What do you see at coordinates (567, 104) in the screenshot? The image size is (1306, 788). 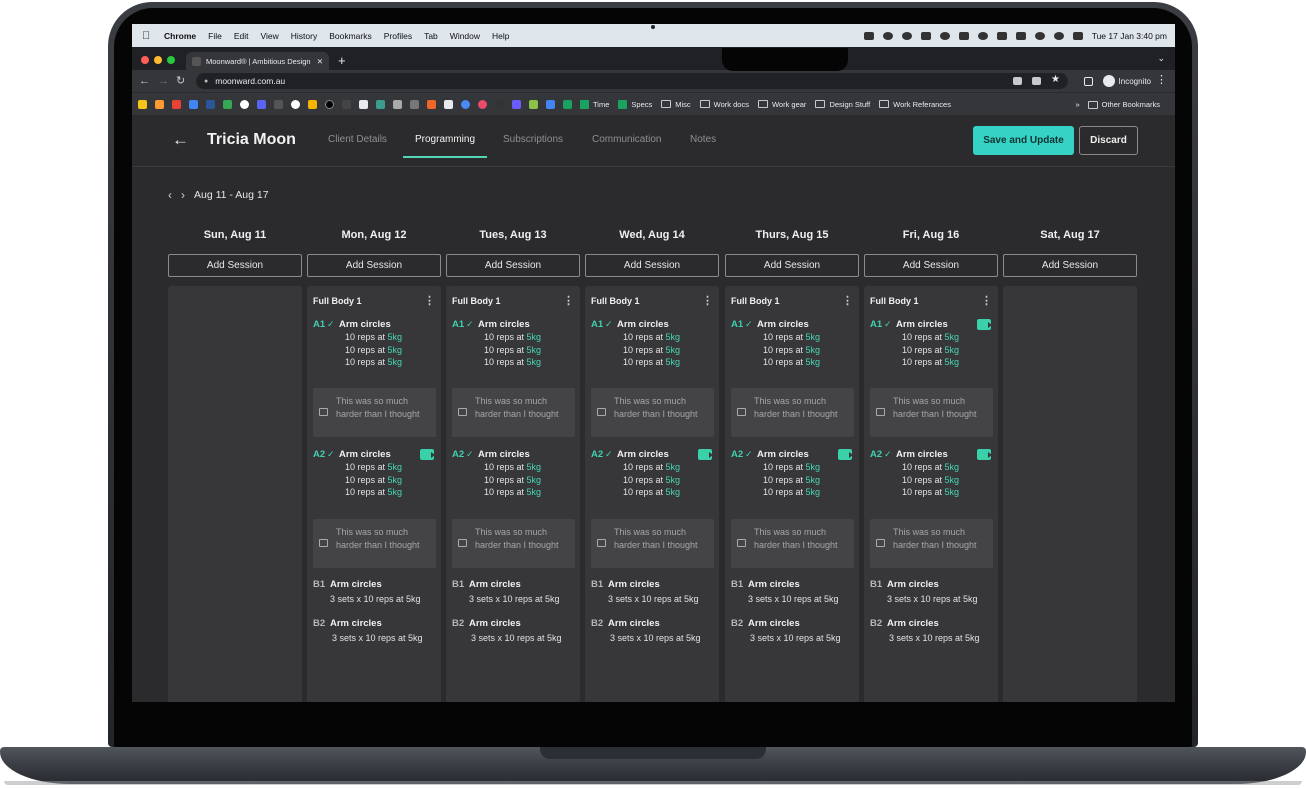 I see `sheets-icon` at bounding box center [567, 104].